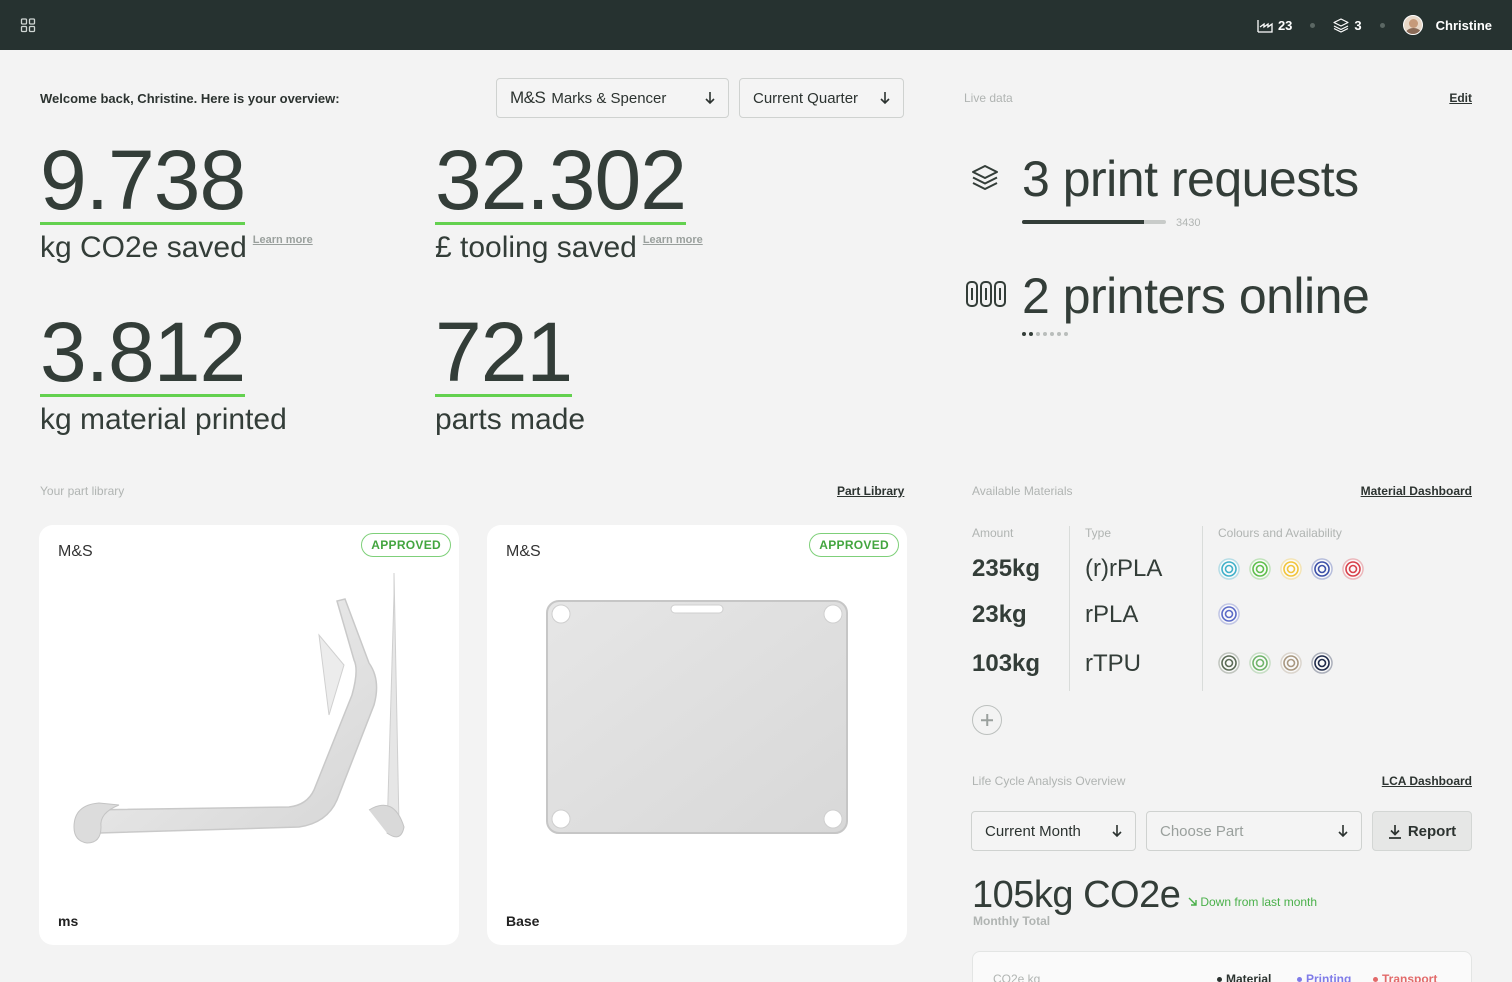 This screenshot has height=982, width=1512. Describe the element at coordinates (1098, 533) in the screenshot. I see `col-type-header: Type` at that location.